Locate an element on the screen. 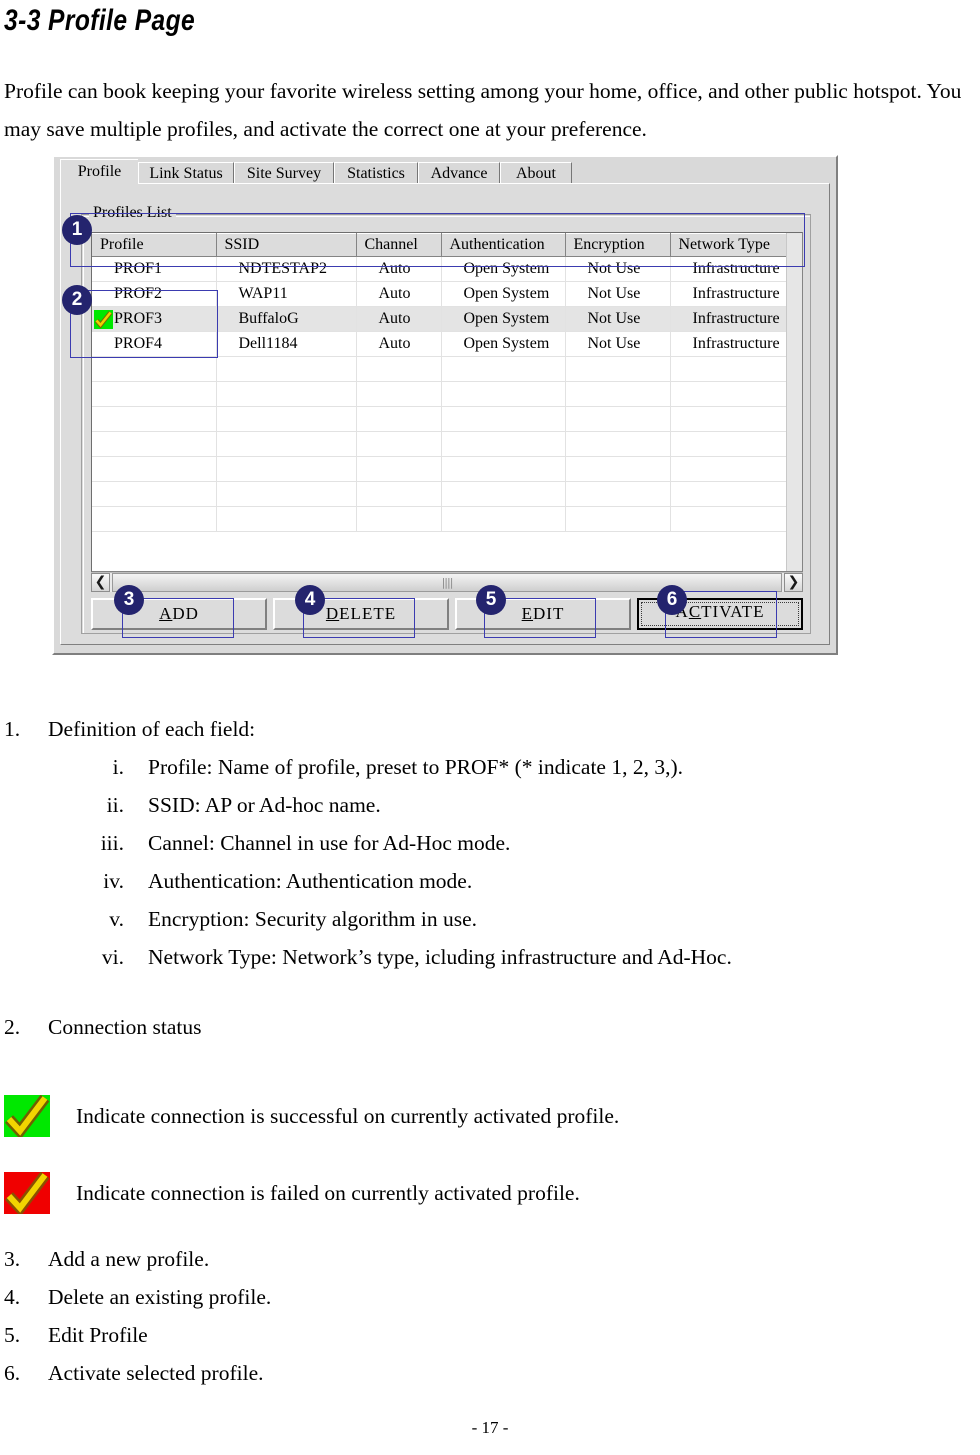 Image resolution: width=980 pixels, height=1455 pixels. list-text: Cannel: Channel in use for Ad-Hoc mode. is located at coordinates (329, 843).